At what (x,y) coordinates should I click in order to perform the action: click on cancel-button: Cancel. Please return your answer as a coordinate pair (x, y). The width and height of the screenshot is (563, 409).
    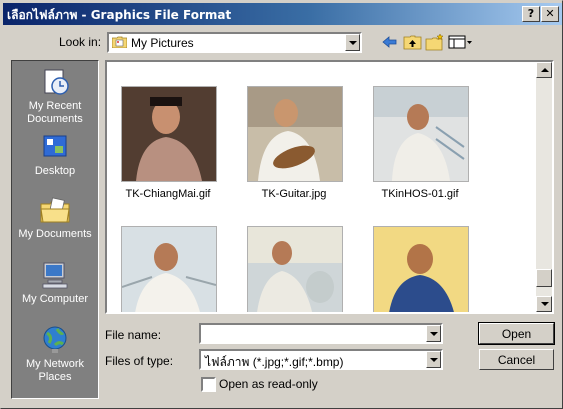
    Looking at the image, I should click on (516, 359).